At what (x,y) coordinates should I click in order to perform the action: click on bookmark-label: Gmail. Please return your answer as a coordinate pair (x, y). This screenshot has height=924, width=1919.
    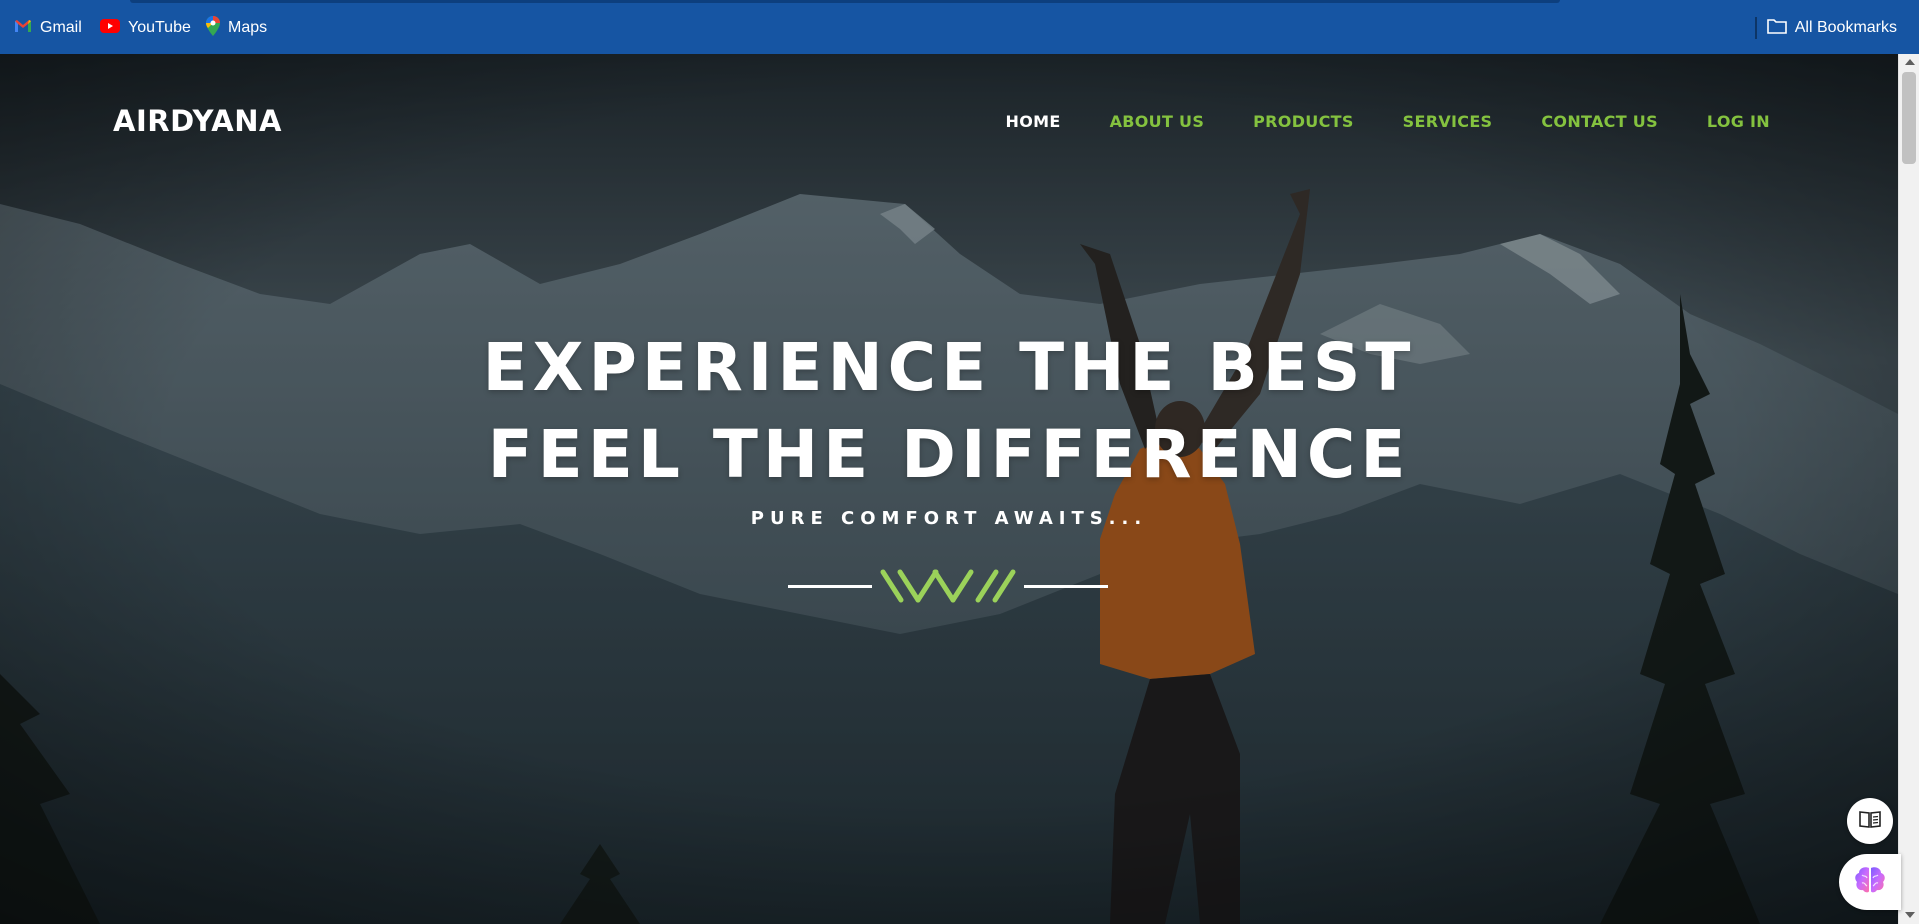
    Looking at the image, I should click on (61, 27).